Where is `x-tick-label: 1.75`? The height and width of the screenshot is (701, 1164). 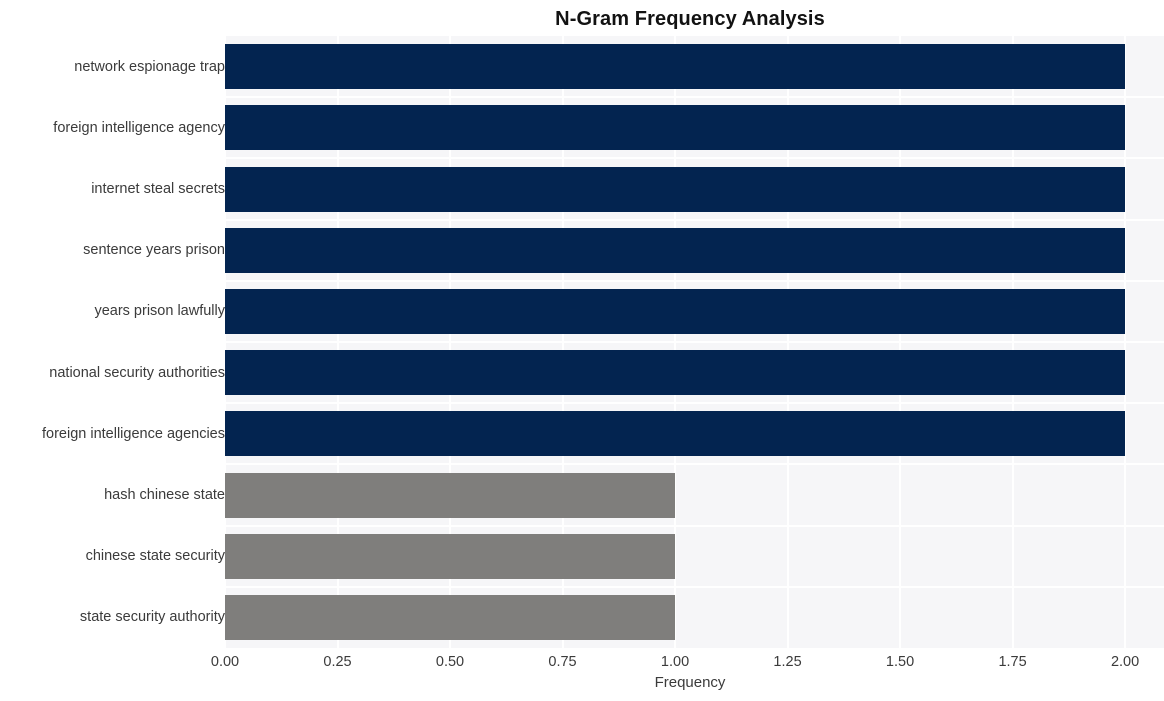
x-tick-label: 1.75 is located at coordinates (1012, 662).